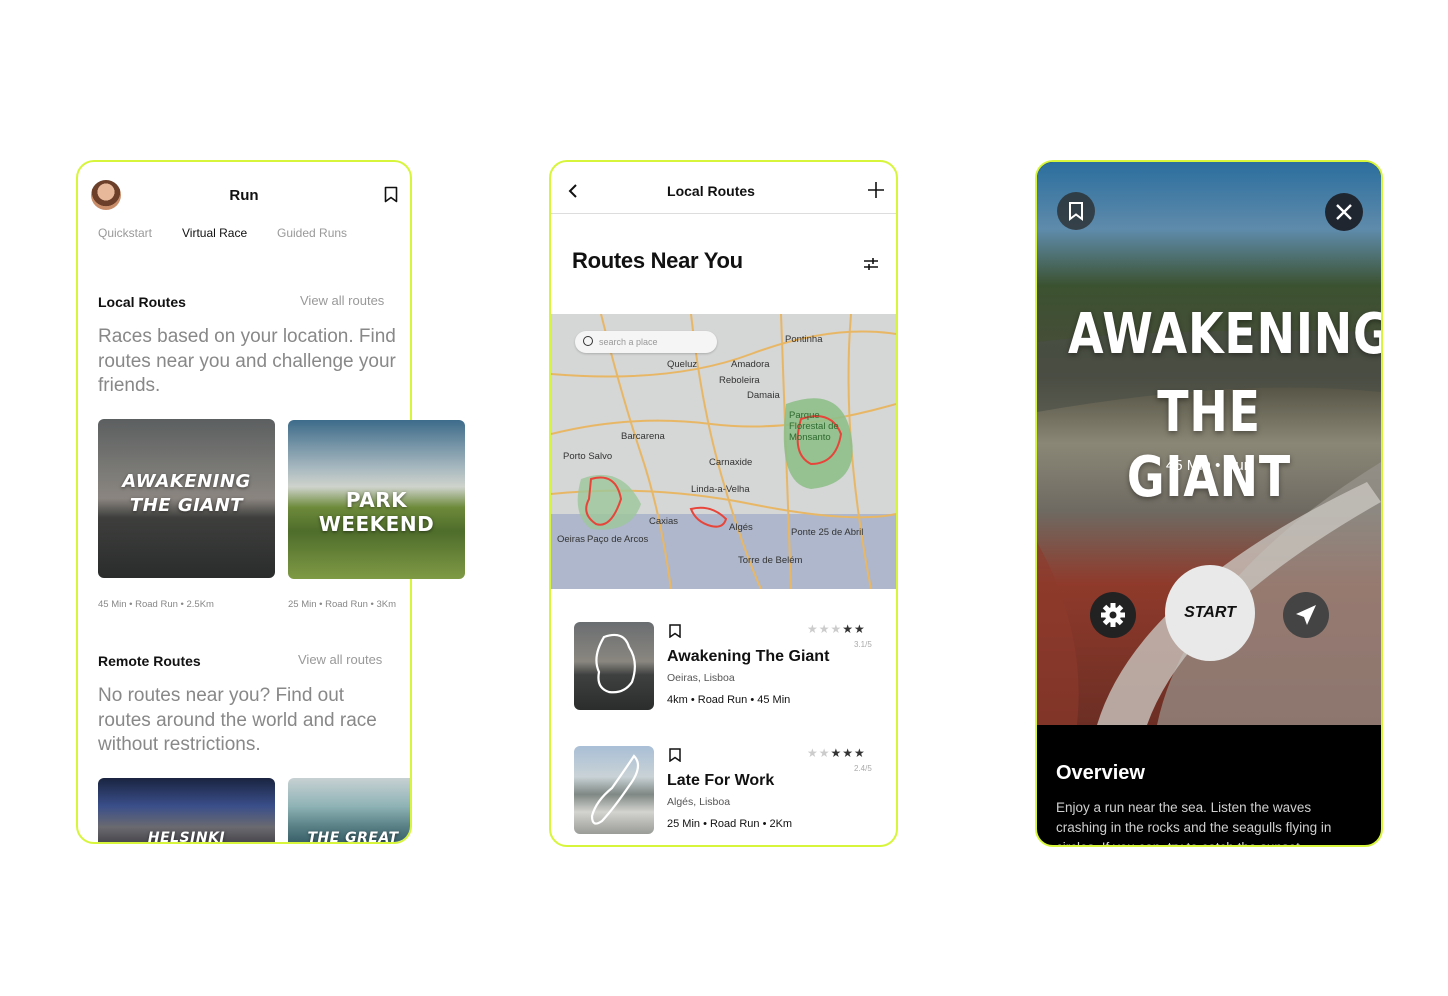  I want to click on start-button: START, so click(1210, 613).